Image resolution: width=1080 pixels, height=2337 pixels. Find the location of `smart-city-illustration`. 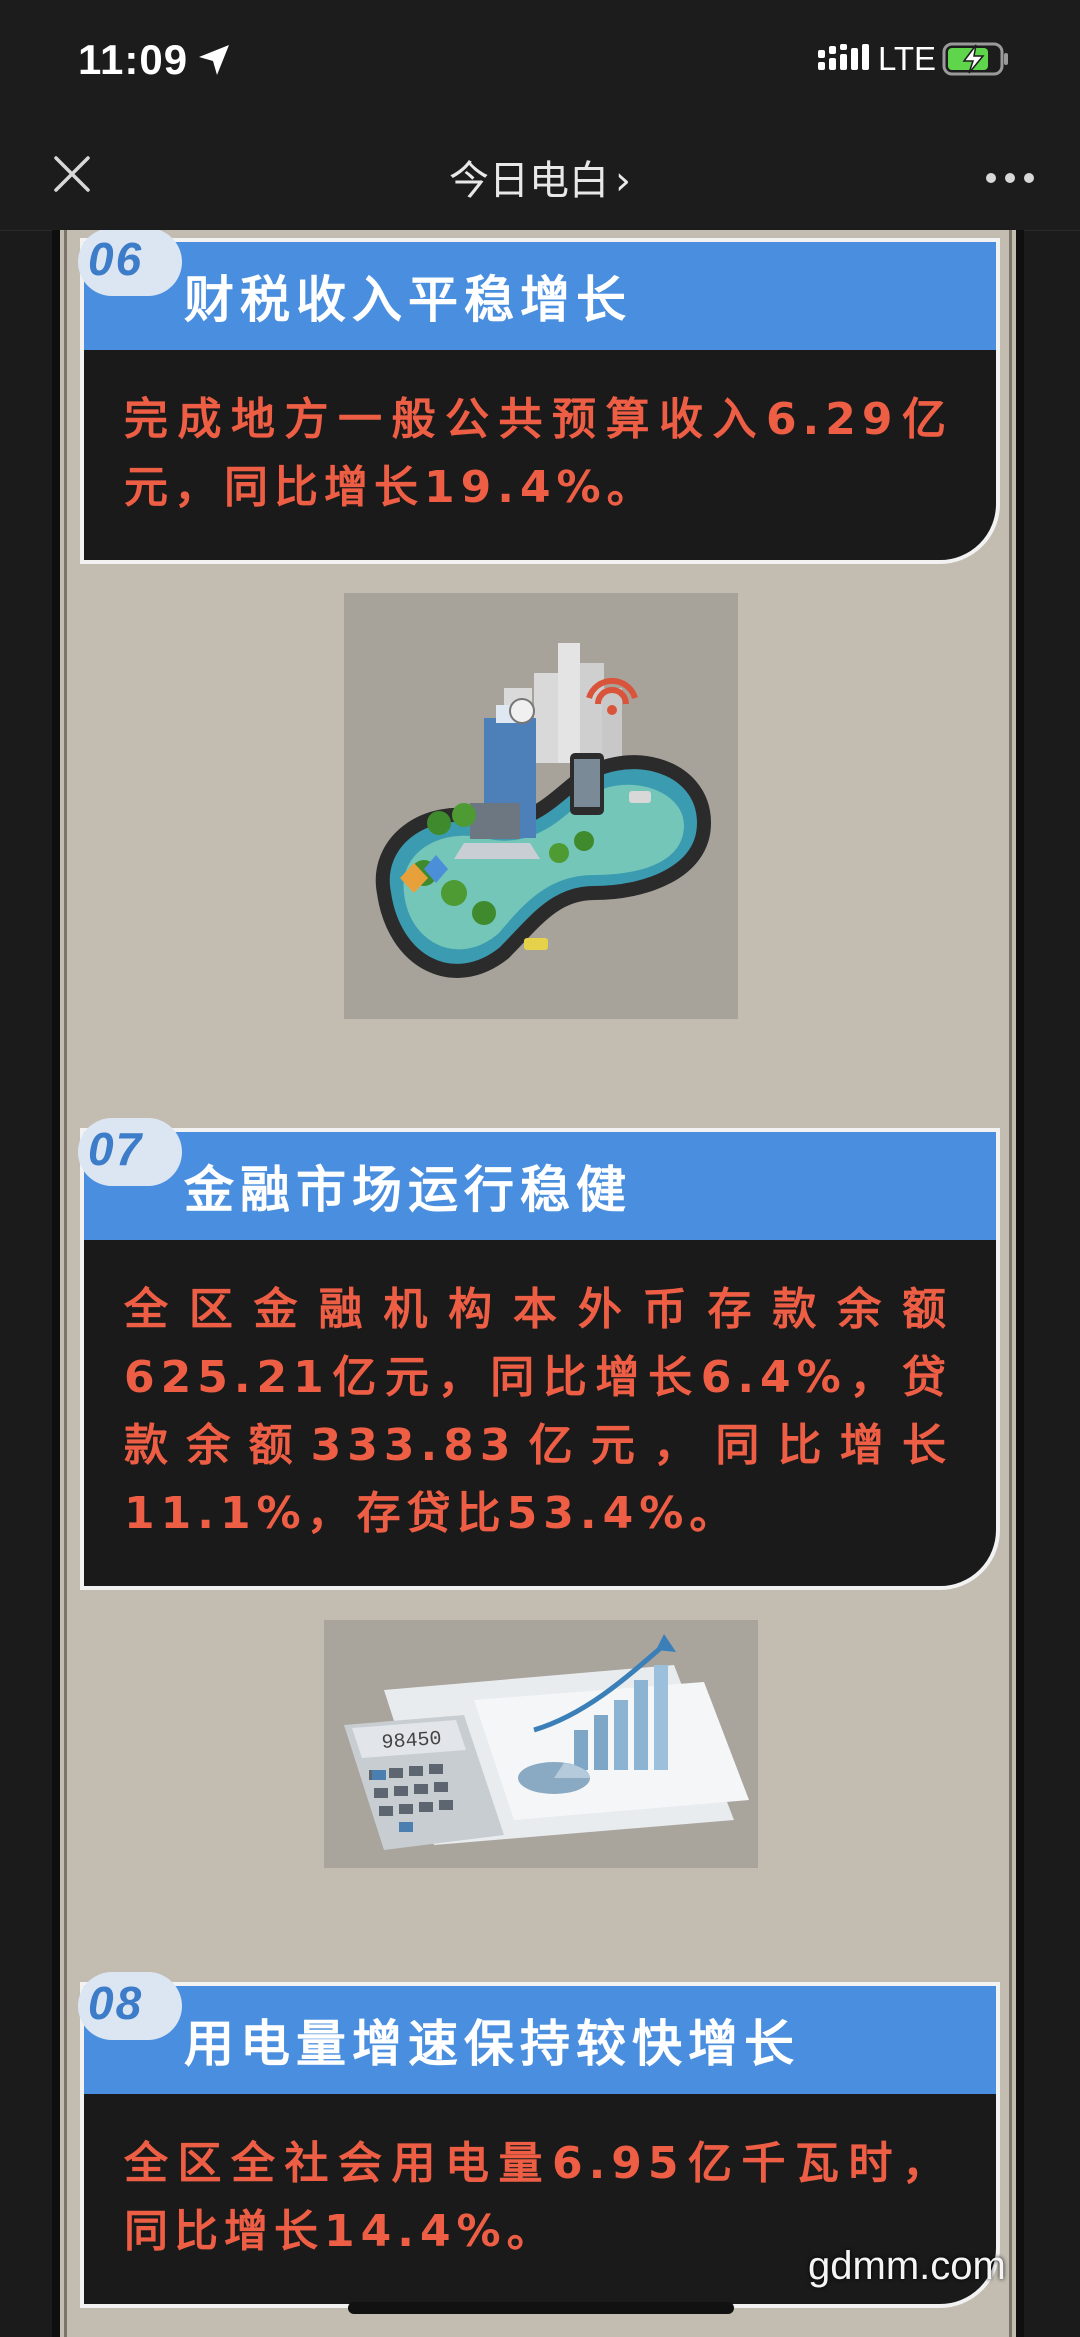

smart-city-illustration is located at coordinates (541, 806).